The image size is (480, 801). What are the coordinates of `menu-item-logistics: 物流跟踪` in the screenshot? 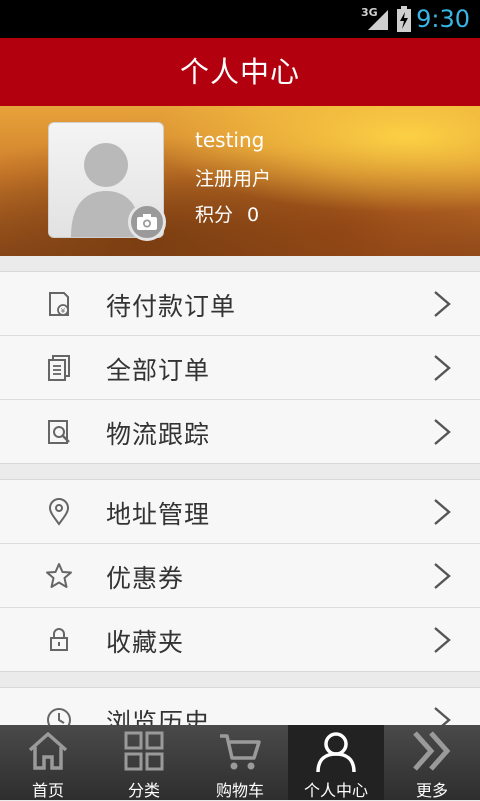 It's located at (240, 431).